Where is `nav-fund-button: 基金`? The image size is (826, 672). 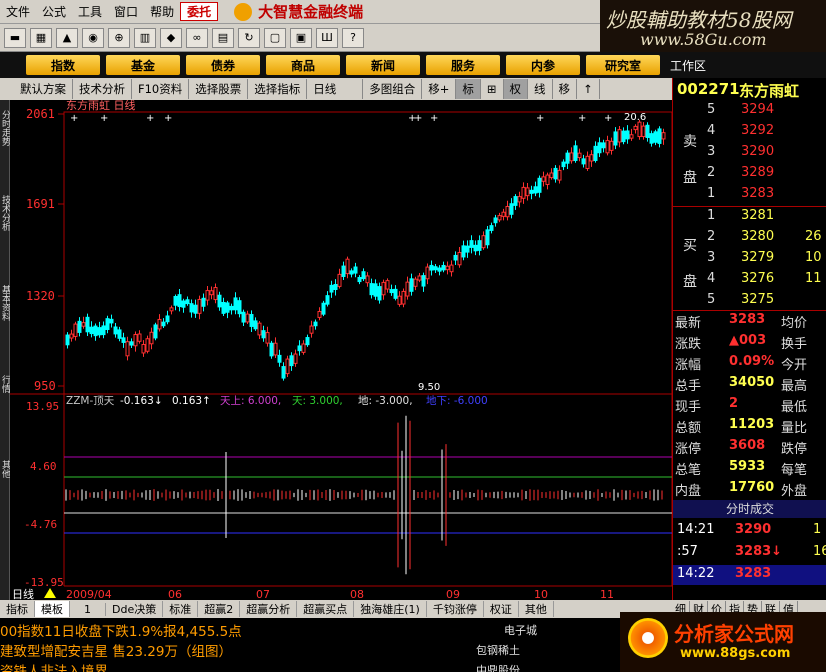
nav-fund-button: 基金 is located at coordinates (143, 65).